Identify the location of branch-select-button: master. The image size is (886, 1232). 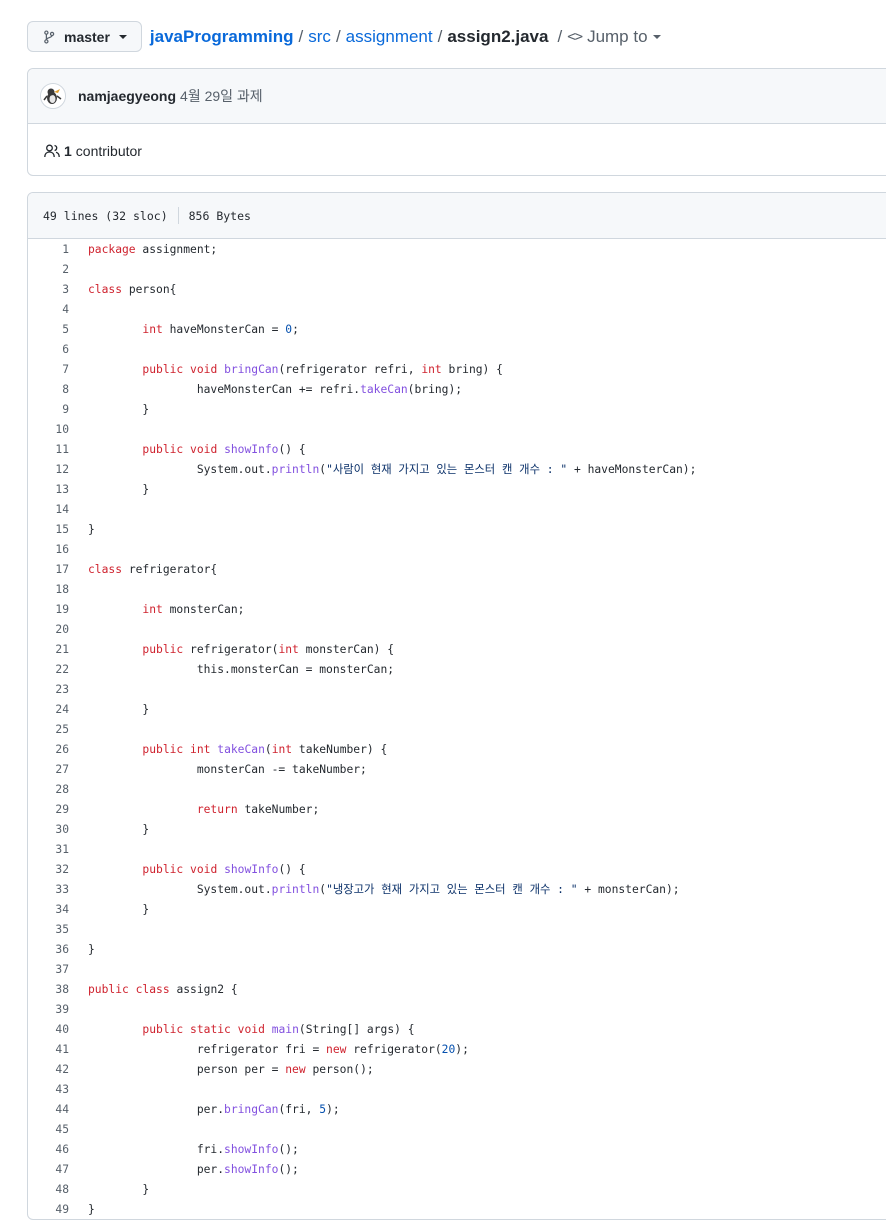
(84, 36).